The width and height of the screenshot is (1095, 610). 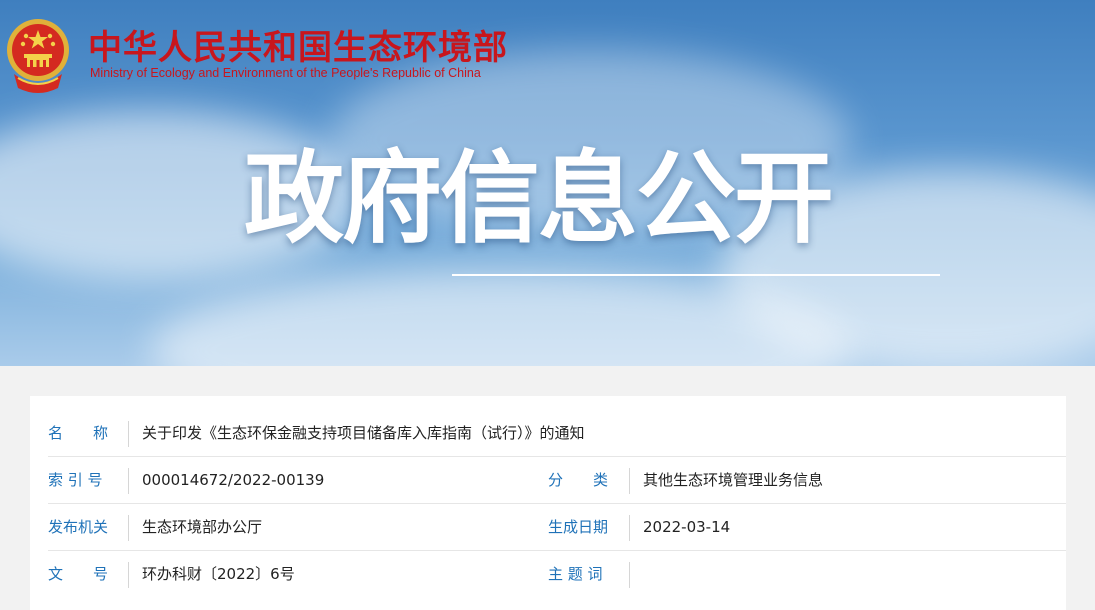 I want to click on issuing-authority: 生态环境部办公厅, so click(x=202, y=527).